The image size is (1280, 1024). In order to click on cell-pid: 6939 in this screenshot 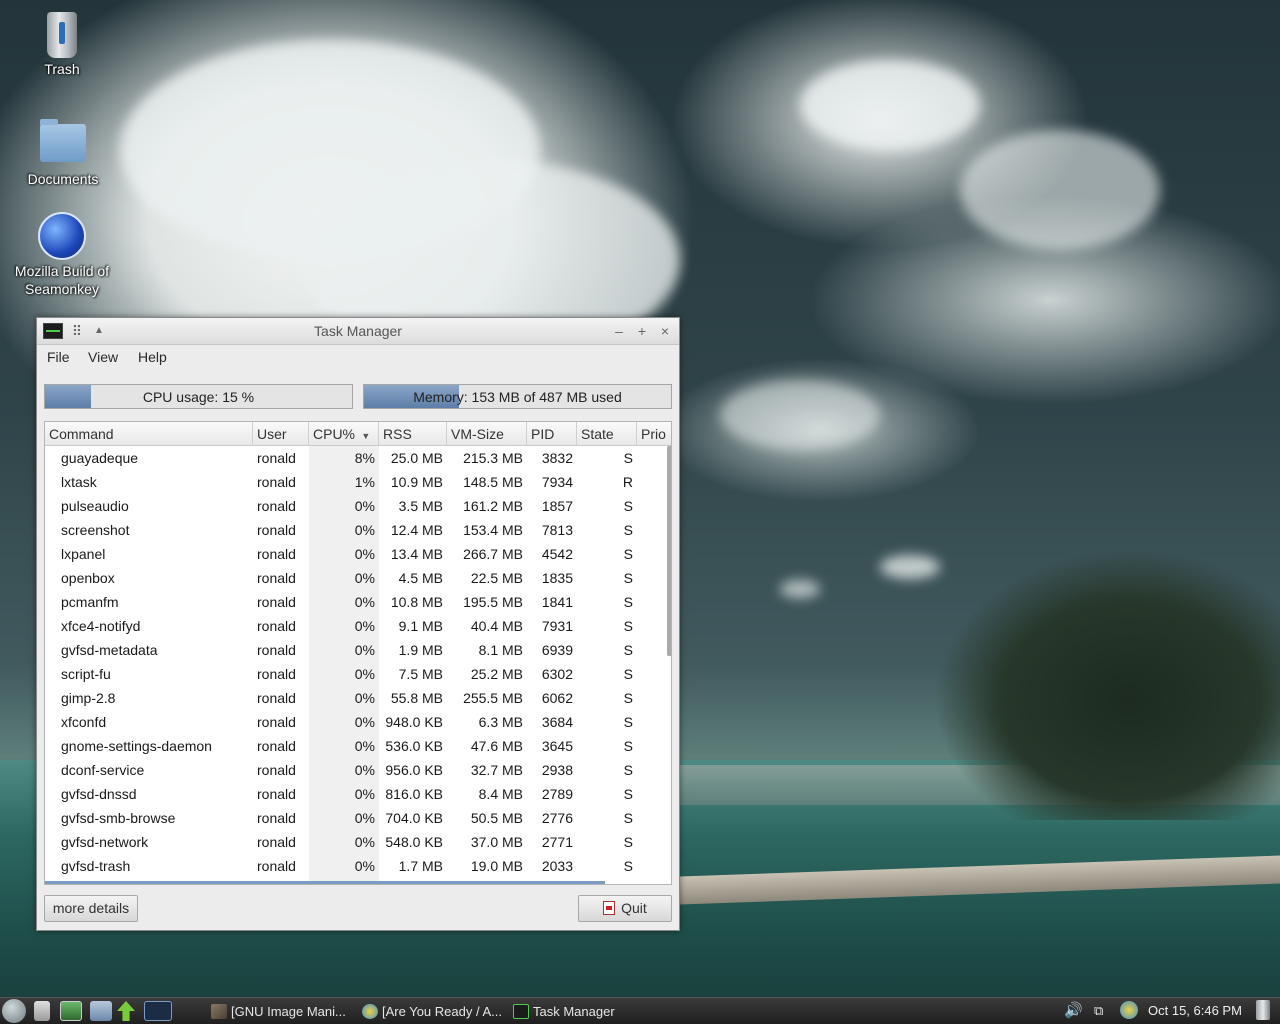, I will do `click(557, 650)`.